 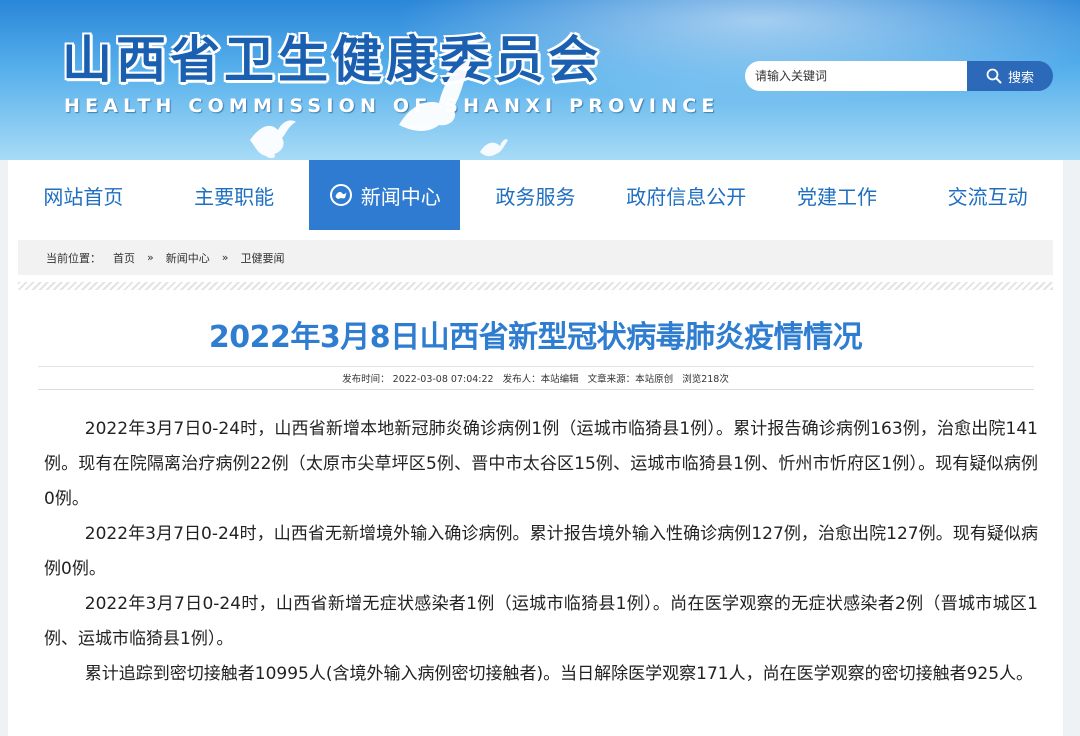 I want to click on decorative-divider, so click(x=535, y=286).